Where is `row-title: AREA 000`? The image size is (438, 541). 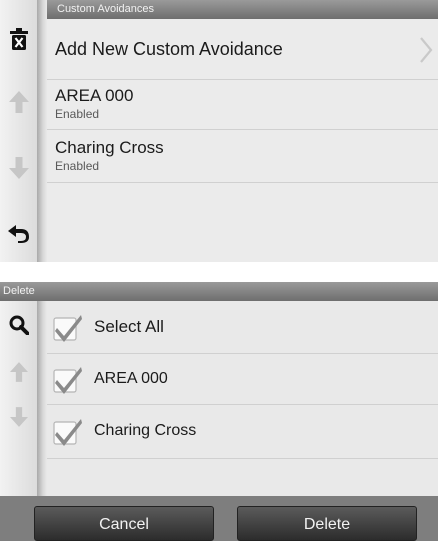
row-title: AREA 000 is located at coordinates (94, 95).